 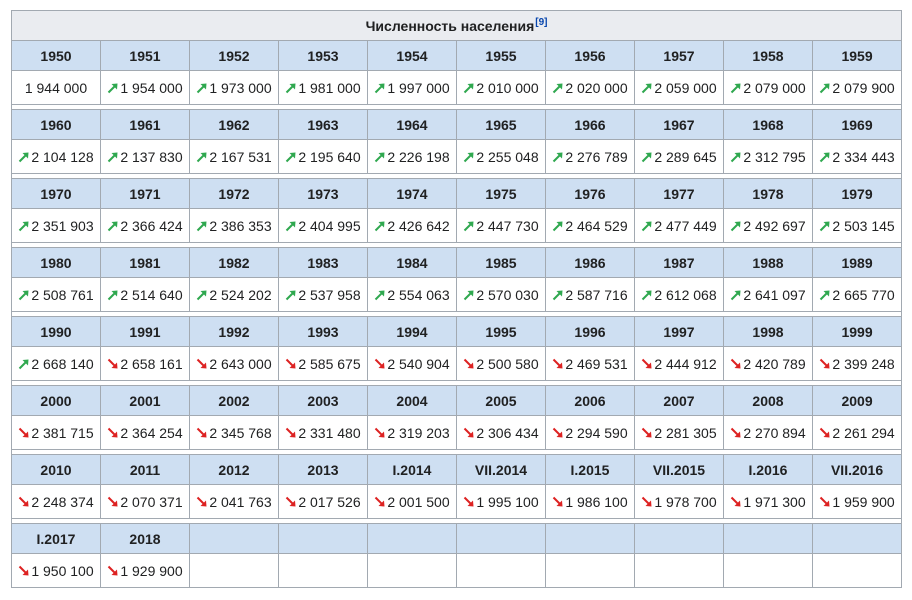 What do you see at coordinates (590, 193) in the screenshot?
I see `year-header-cell: 1976` at bounding box center [590, 193].